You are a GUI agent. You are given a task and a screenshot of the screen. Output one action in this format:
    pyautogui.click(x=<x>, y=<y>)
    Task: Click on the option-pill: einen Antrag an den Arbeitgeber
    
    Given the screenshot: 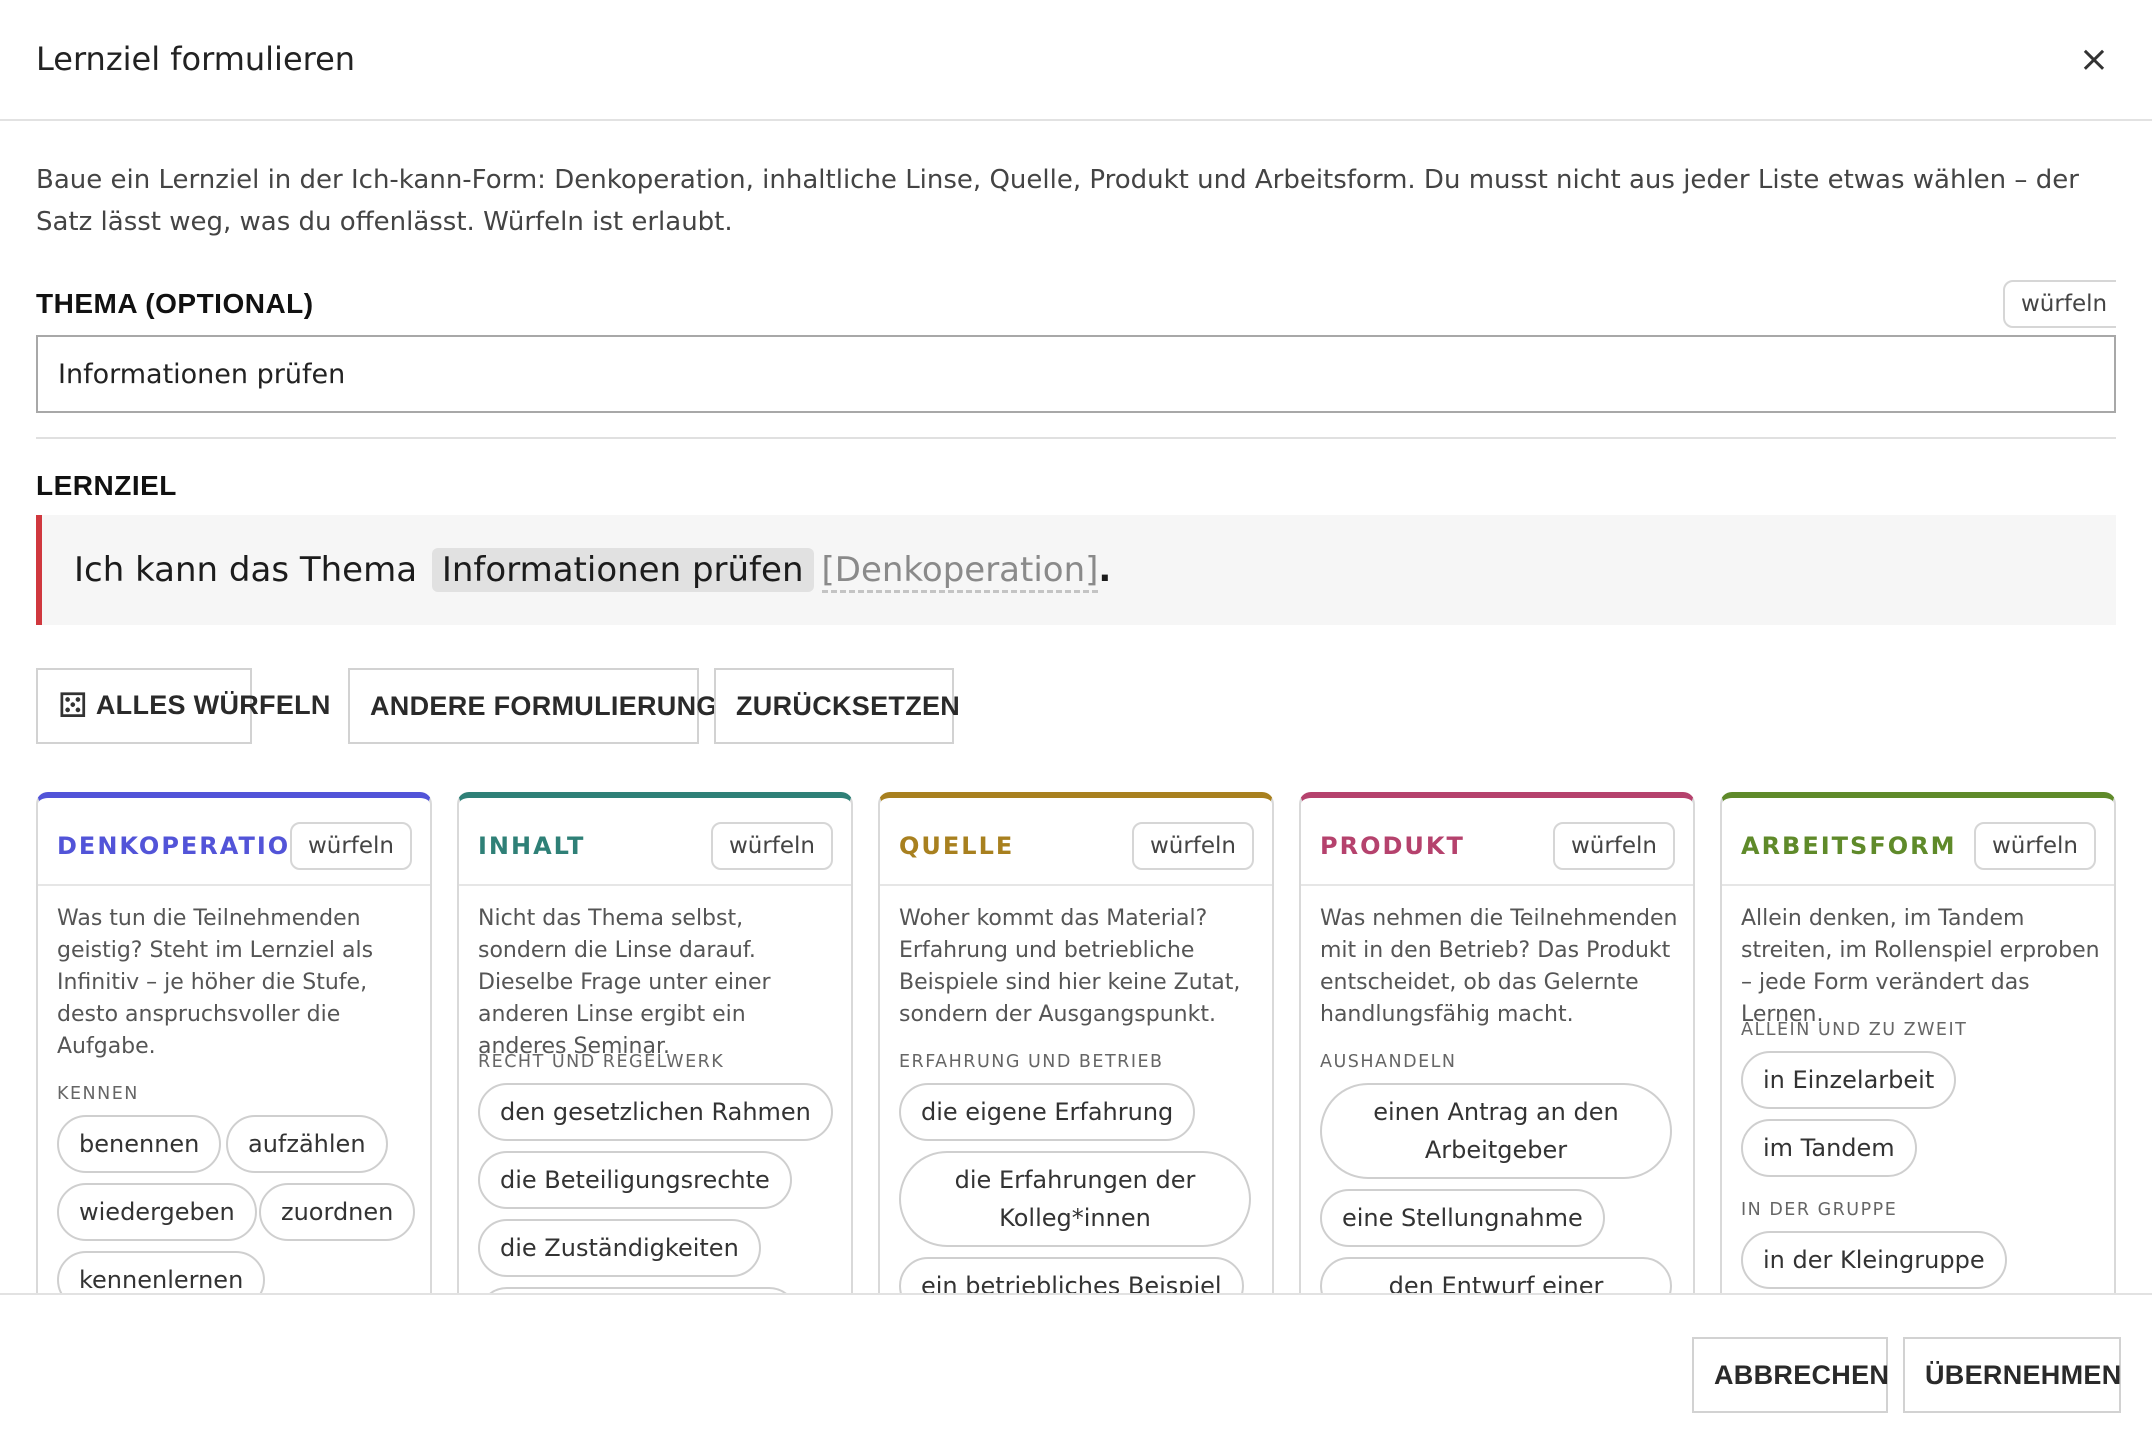 What is the action you would take?
    pyautogui.click(x=1496, y=1131)
    